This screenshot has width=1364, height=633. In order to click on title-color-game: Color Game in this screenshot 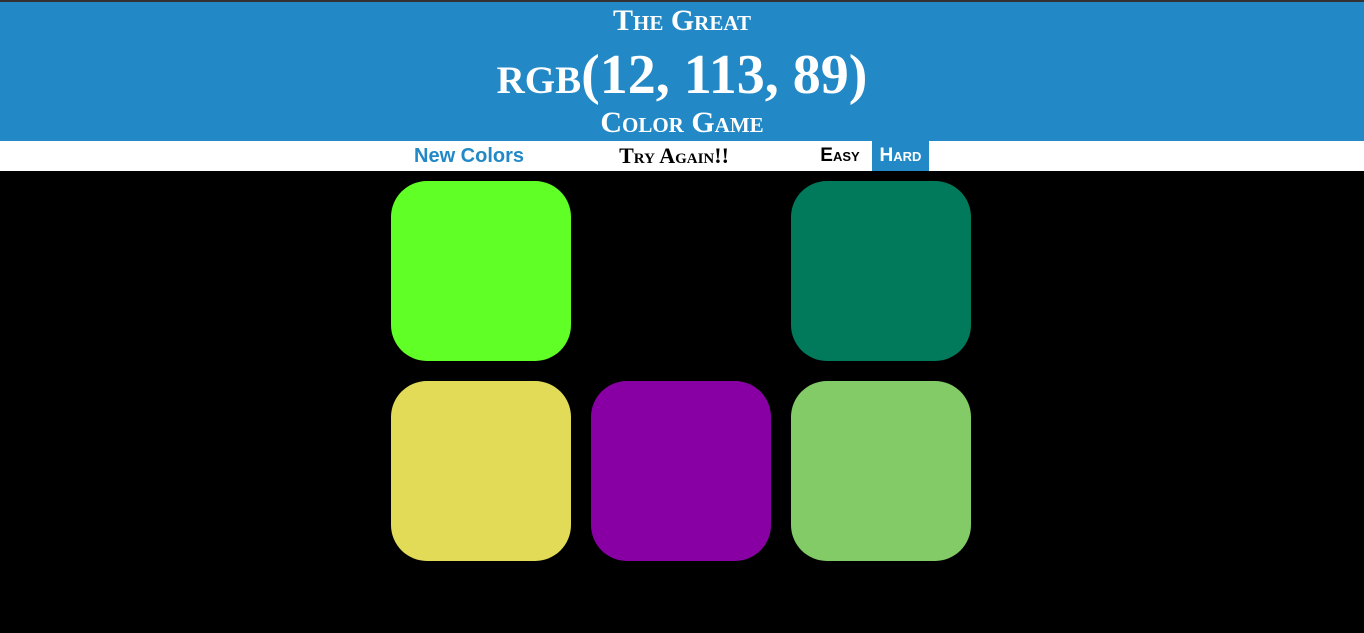, I will do `click(682, 122)`.